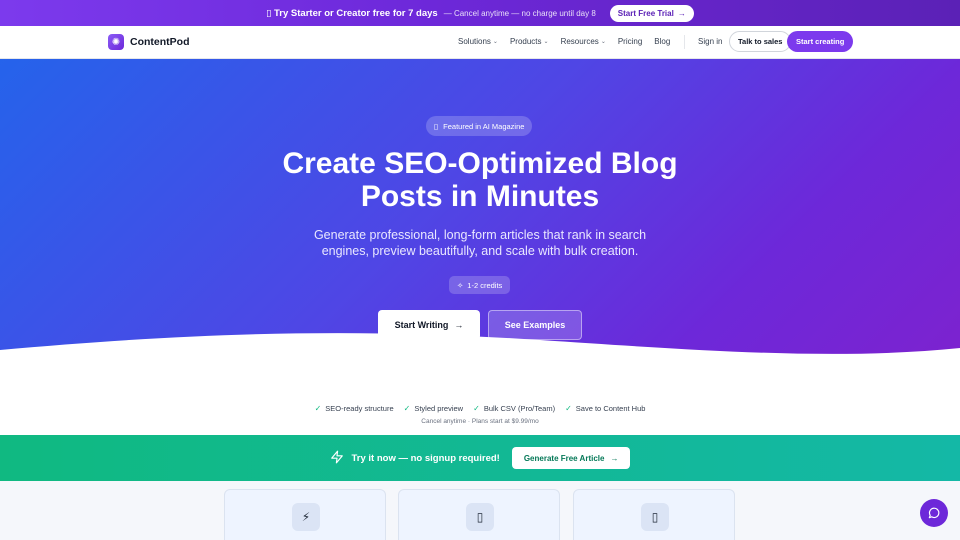  I want to click on lightning-icon: ⚡, so click(306, 517).